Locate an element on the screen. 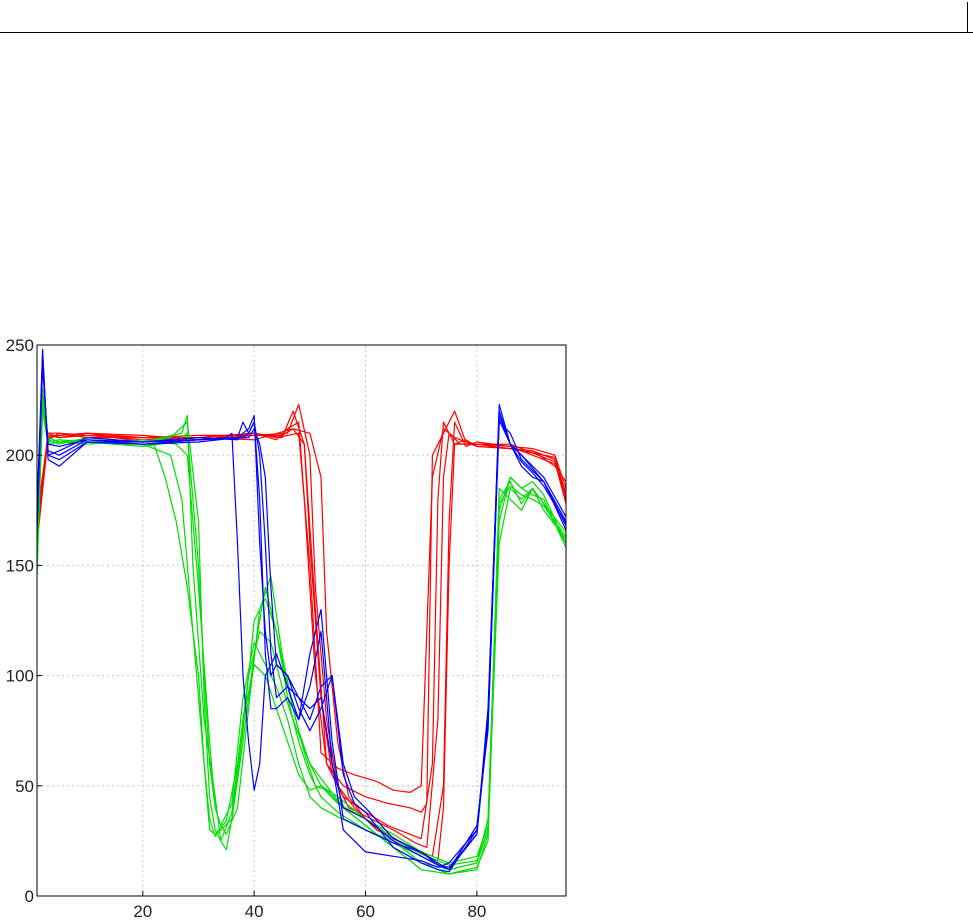 The height and width of the screenshot is (923, 973). y-tick-label: 200 is located at coordinates (20, 455).